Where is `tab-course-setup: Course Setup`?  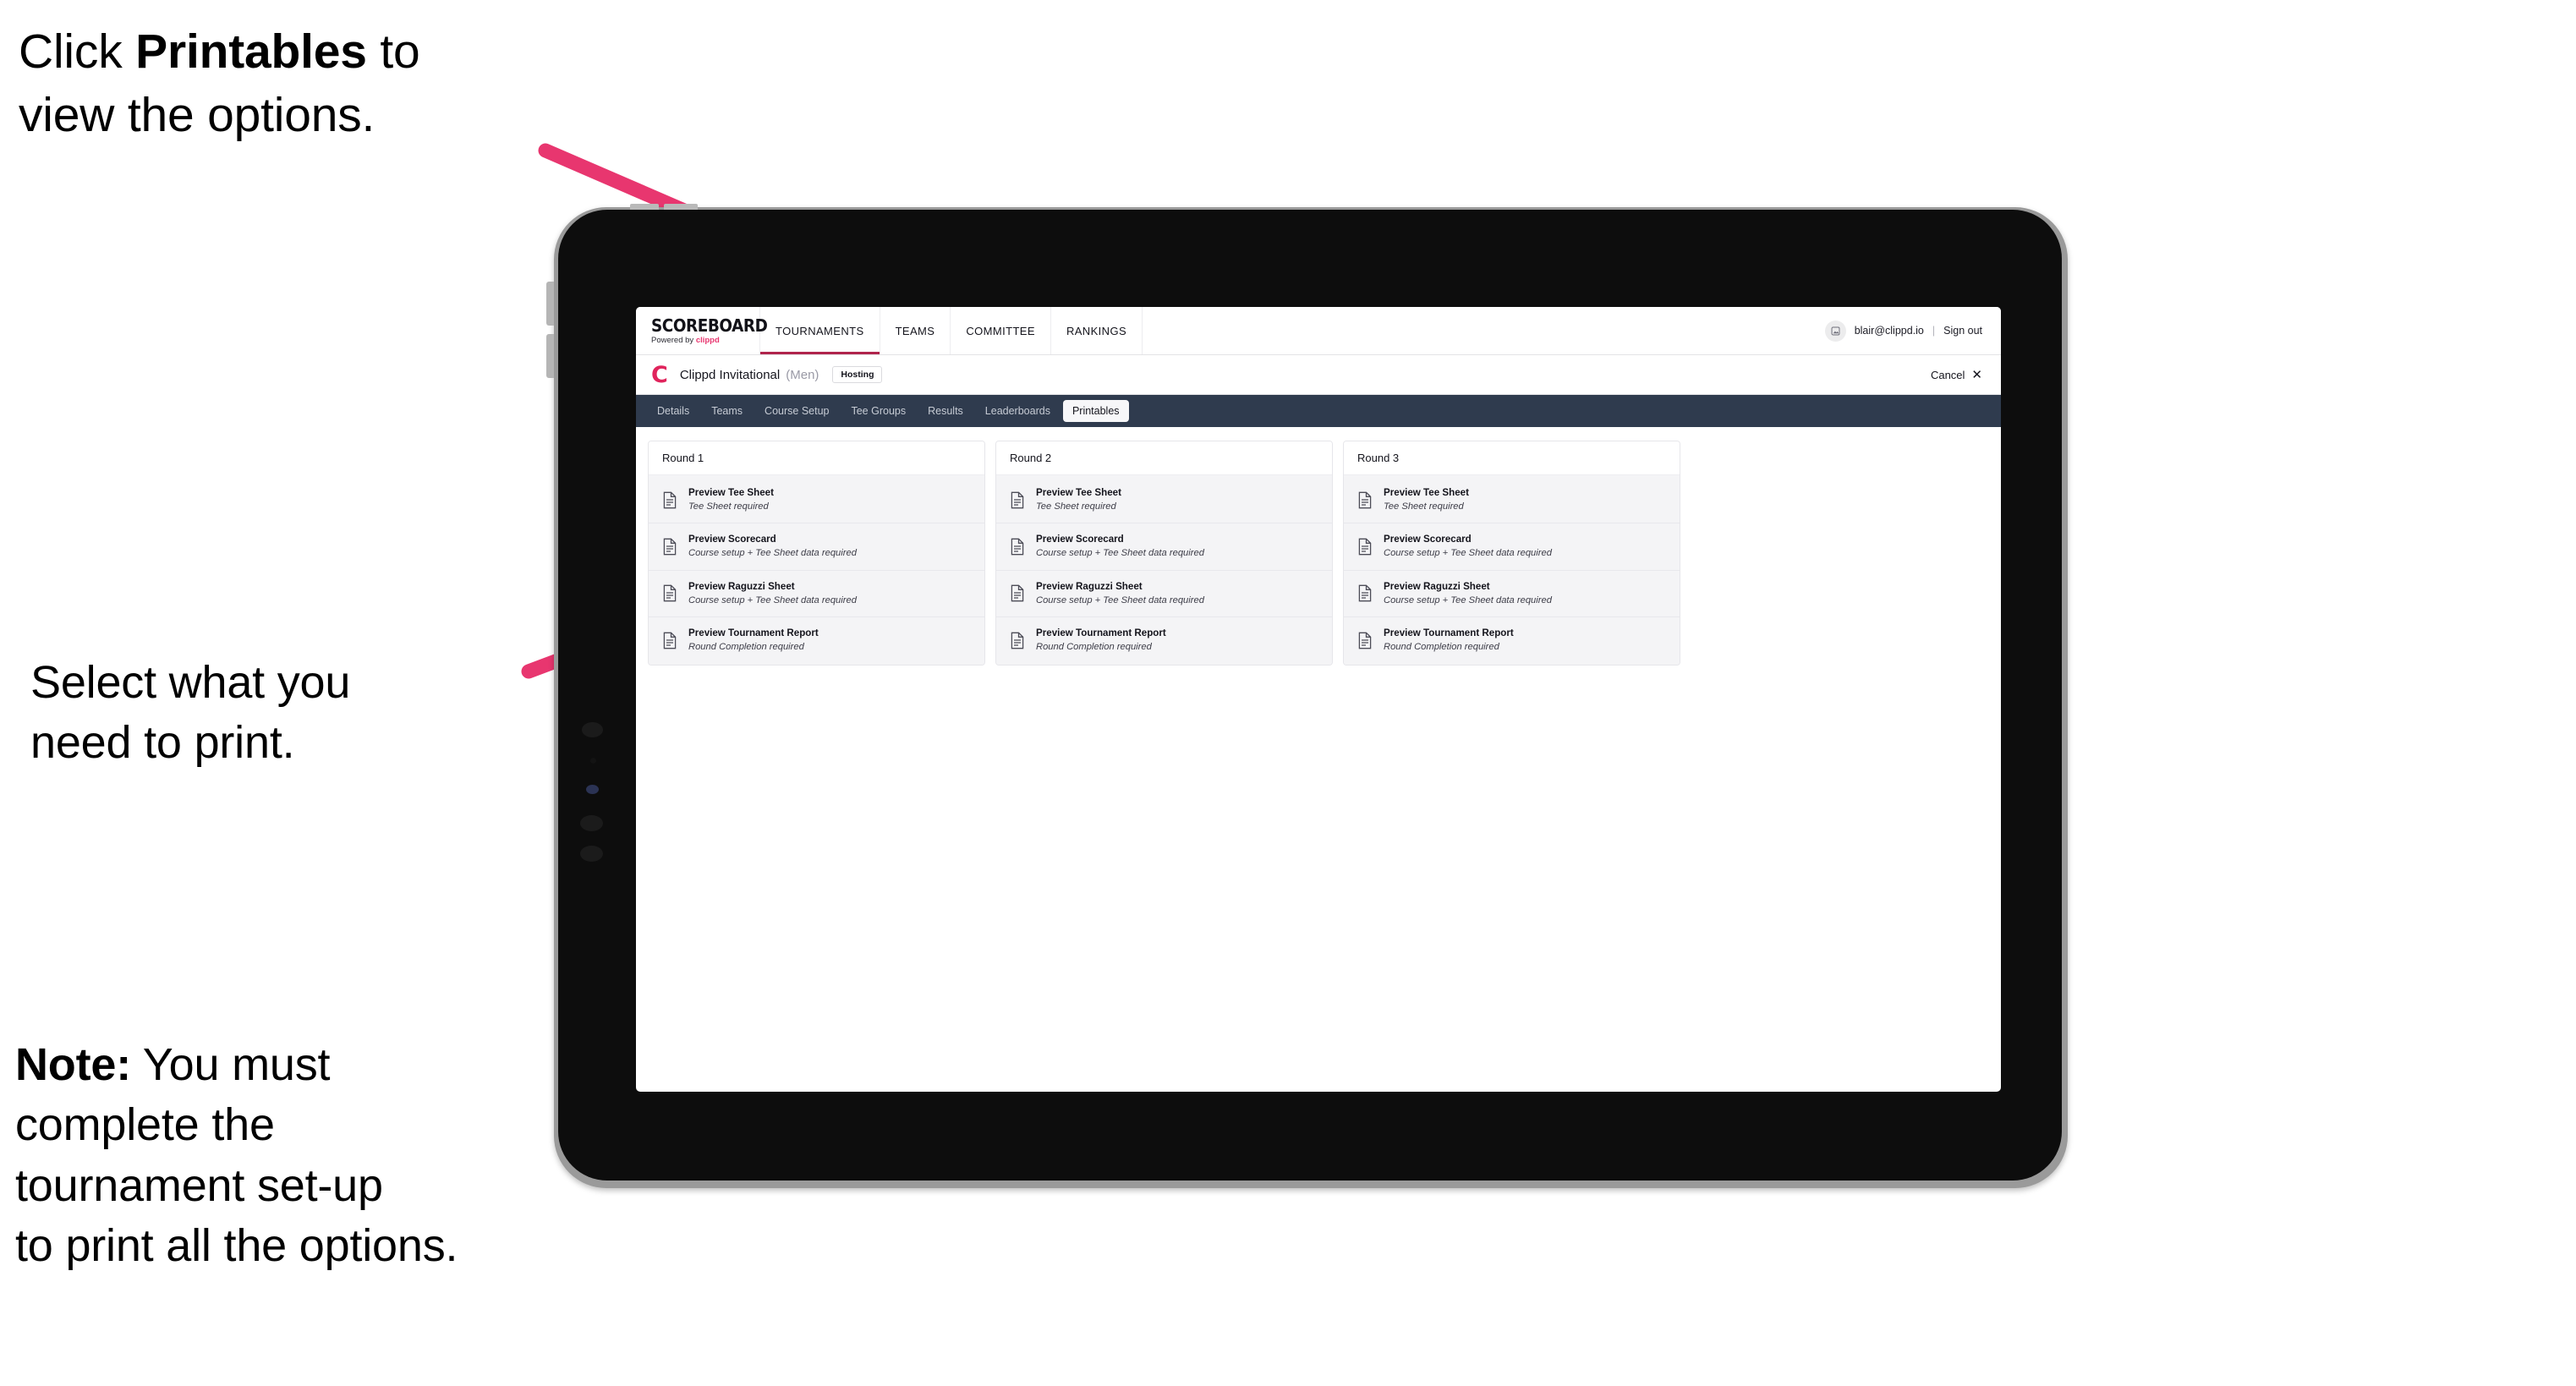
tab-course-setup: Course Setup is located at coordinates (796, 411).